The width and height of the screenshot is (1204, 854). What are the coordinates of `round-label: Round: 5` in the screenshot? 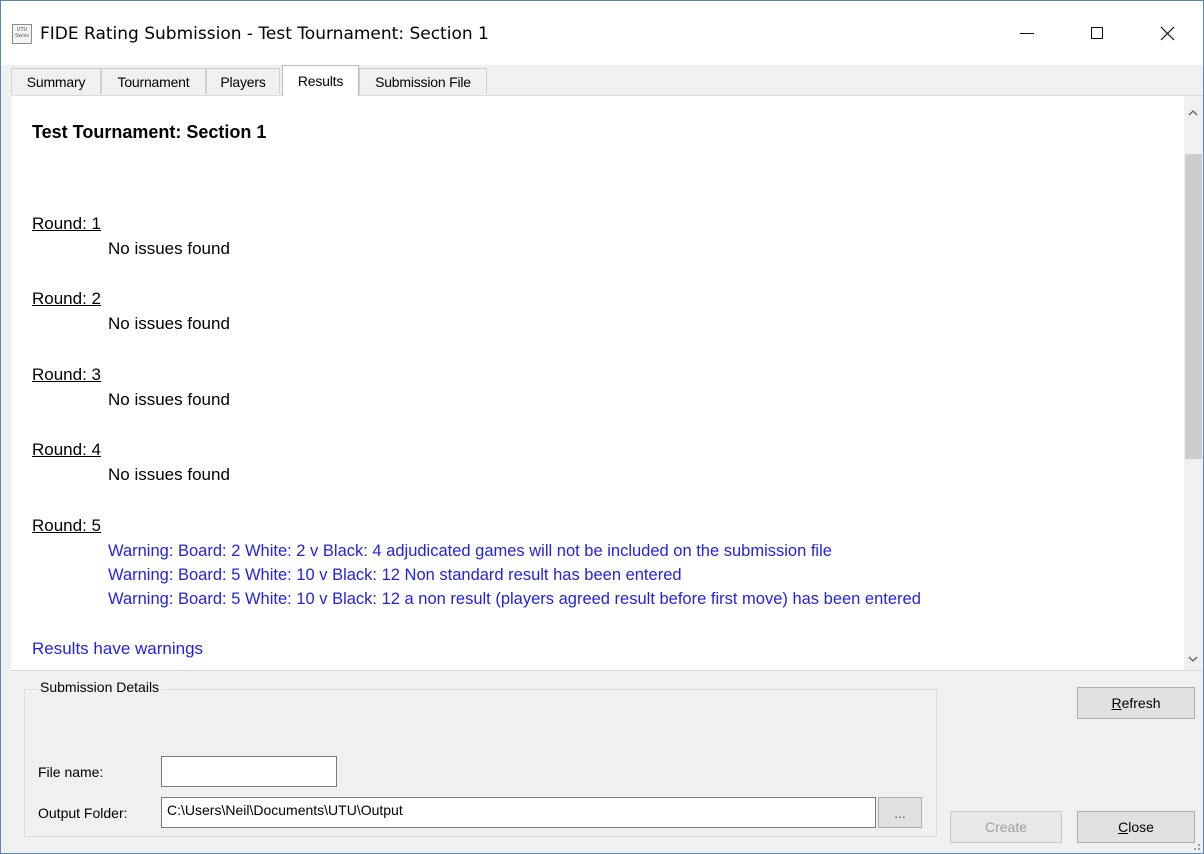 It's located at (66, 525).